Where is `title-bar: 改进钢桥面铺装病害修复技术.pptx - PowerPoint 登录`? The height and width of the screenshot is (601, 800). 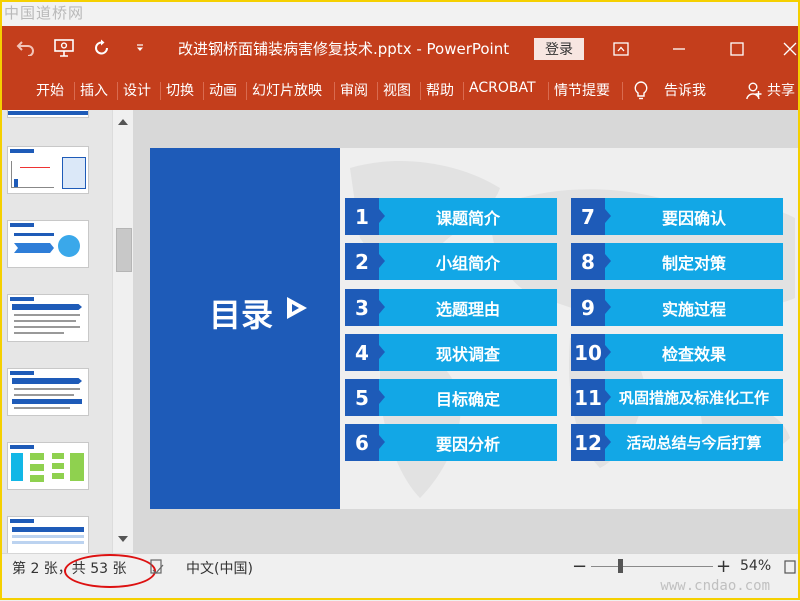 title-bar: 改进钢桥面铺装病害修复技术.pptx - PowerPoint 登录 is located at coordinates (400, 49).